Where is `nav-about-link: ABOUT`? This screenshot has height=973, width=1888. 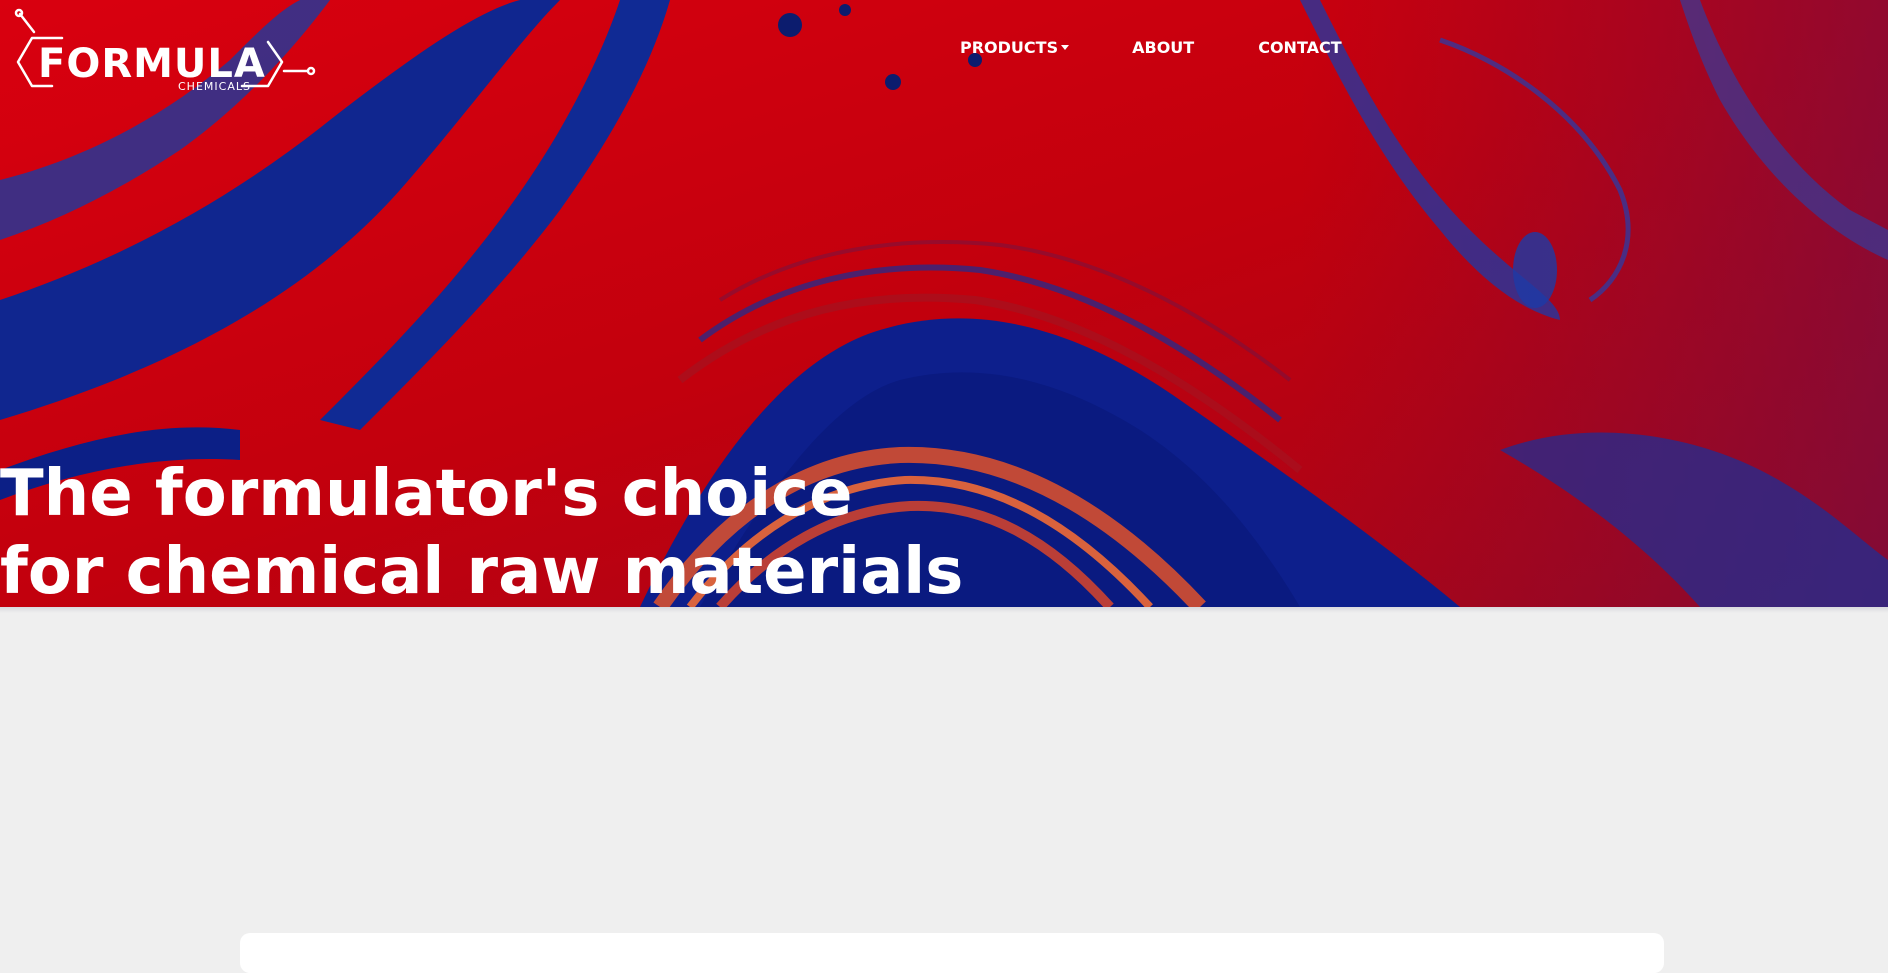 nav-about-link: ABOUT is located at coordinates (1163, 48).